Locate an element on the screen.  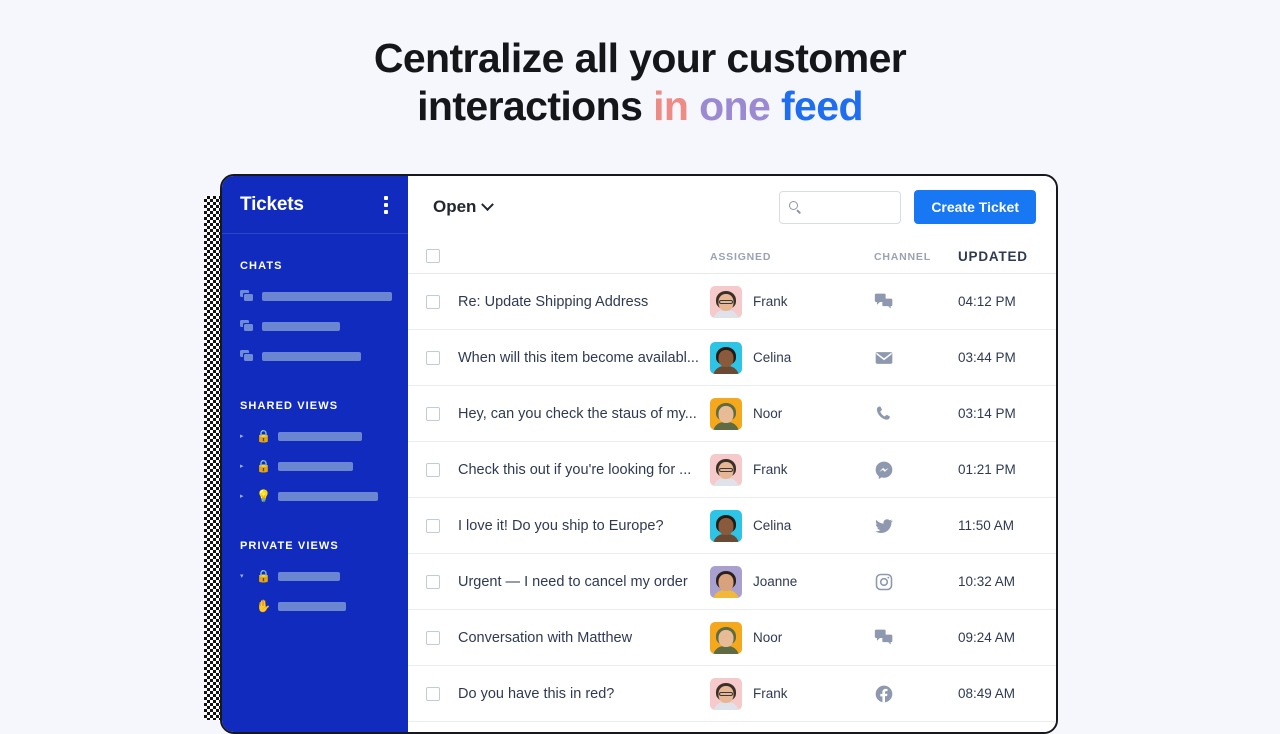
sidebar-section-label-shared-views: SHARED VIEWS is located at coordinates (289, 406).